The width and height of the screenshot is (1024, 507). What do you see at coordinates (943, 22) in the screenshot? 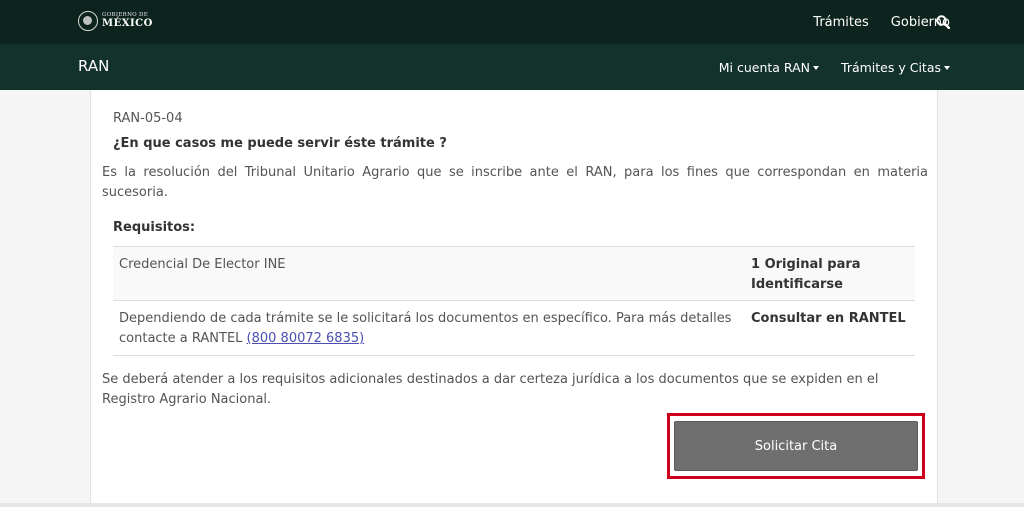
I see `search-icon` at bounding box center [943, 22].